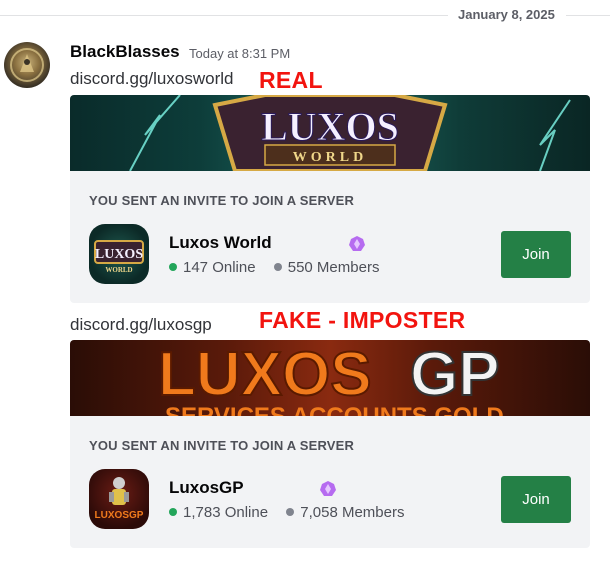  I want to click on server-stats-real: 147 Online 550 Members, so click(274, 267).